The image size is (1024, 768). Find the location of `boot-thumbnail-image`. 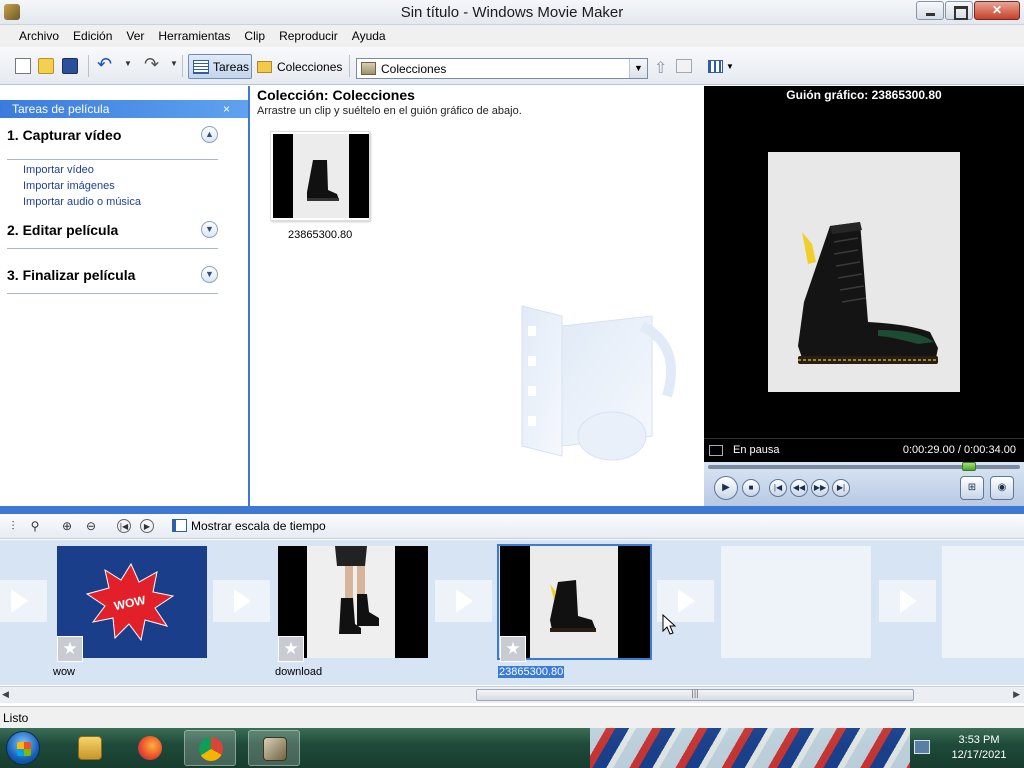

boot-thumbnail-image is located at coordinates (573, 606).